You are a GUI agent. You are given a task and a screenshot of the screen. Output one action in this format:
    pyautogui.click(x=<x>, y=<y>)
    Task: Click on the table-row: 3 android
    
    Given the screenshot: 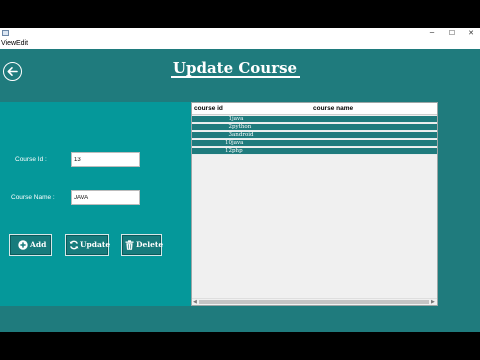 What is the action you would take?
    pyautogui.click(x=314, y=135)
    